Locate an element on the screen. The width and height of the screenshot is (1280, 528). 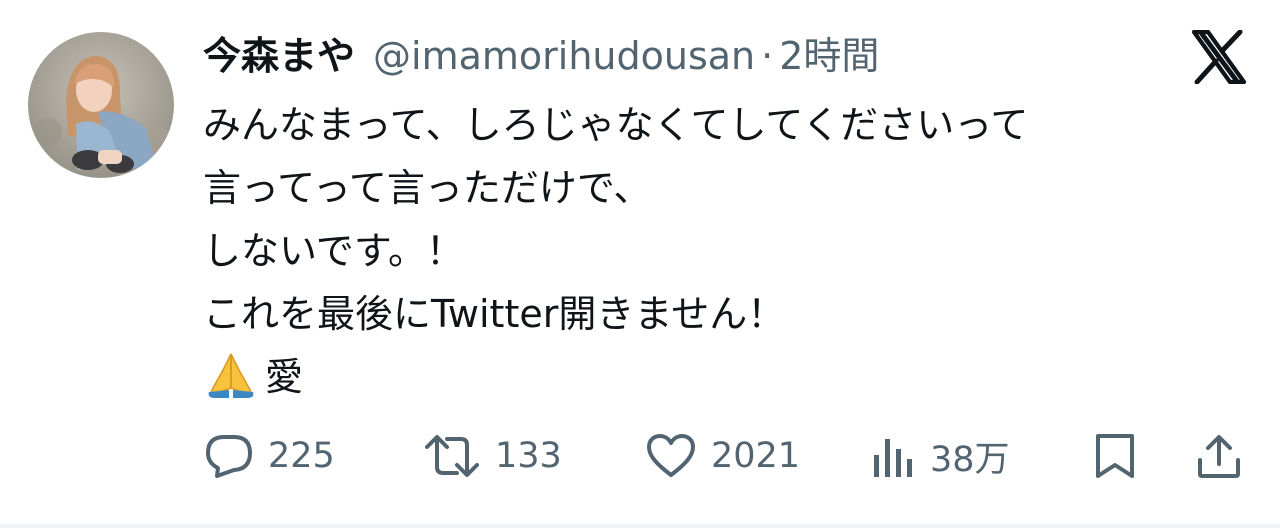
share-icon is located at coordinates (1219, 456).